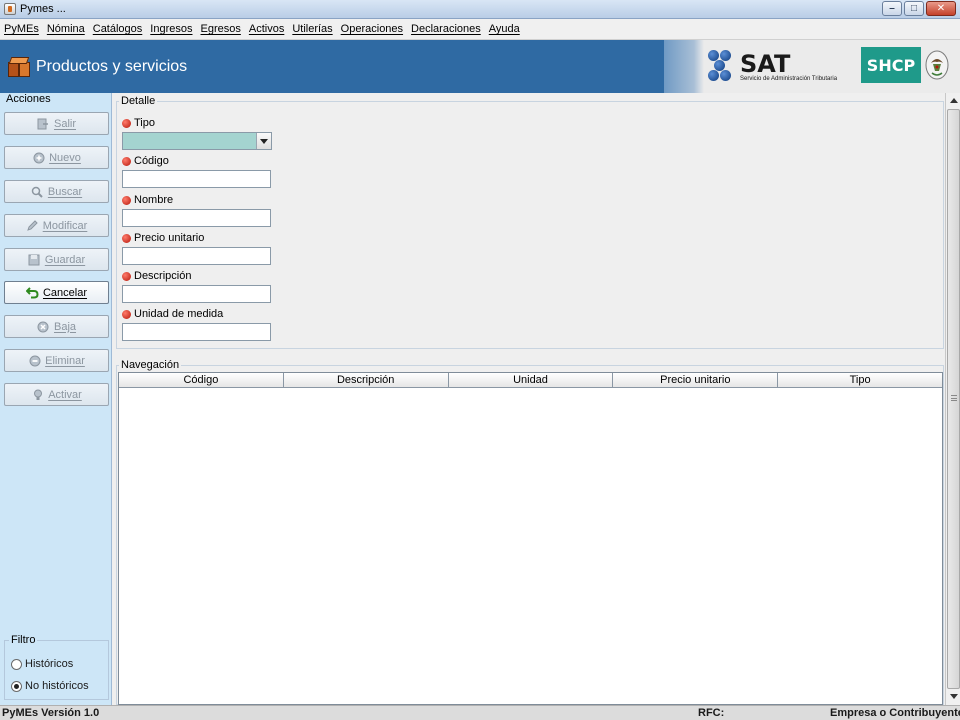 The width and height of the screenshot is (960, 720). What do you see at coordinates (372, 29) in the screenshot?
I see `menu-operaciones: Operaciones` at bounding box center [372, 29].